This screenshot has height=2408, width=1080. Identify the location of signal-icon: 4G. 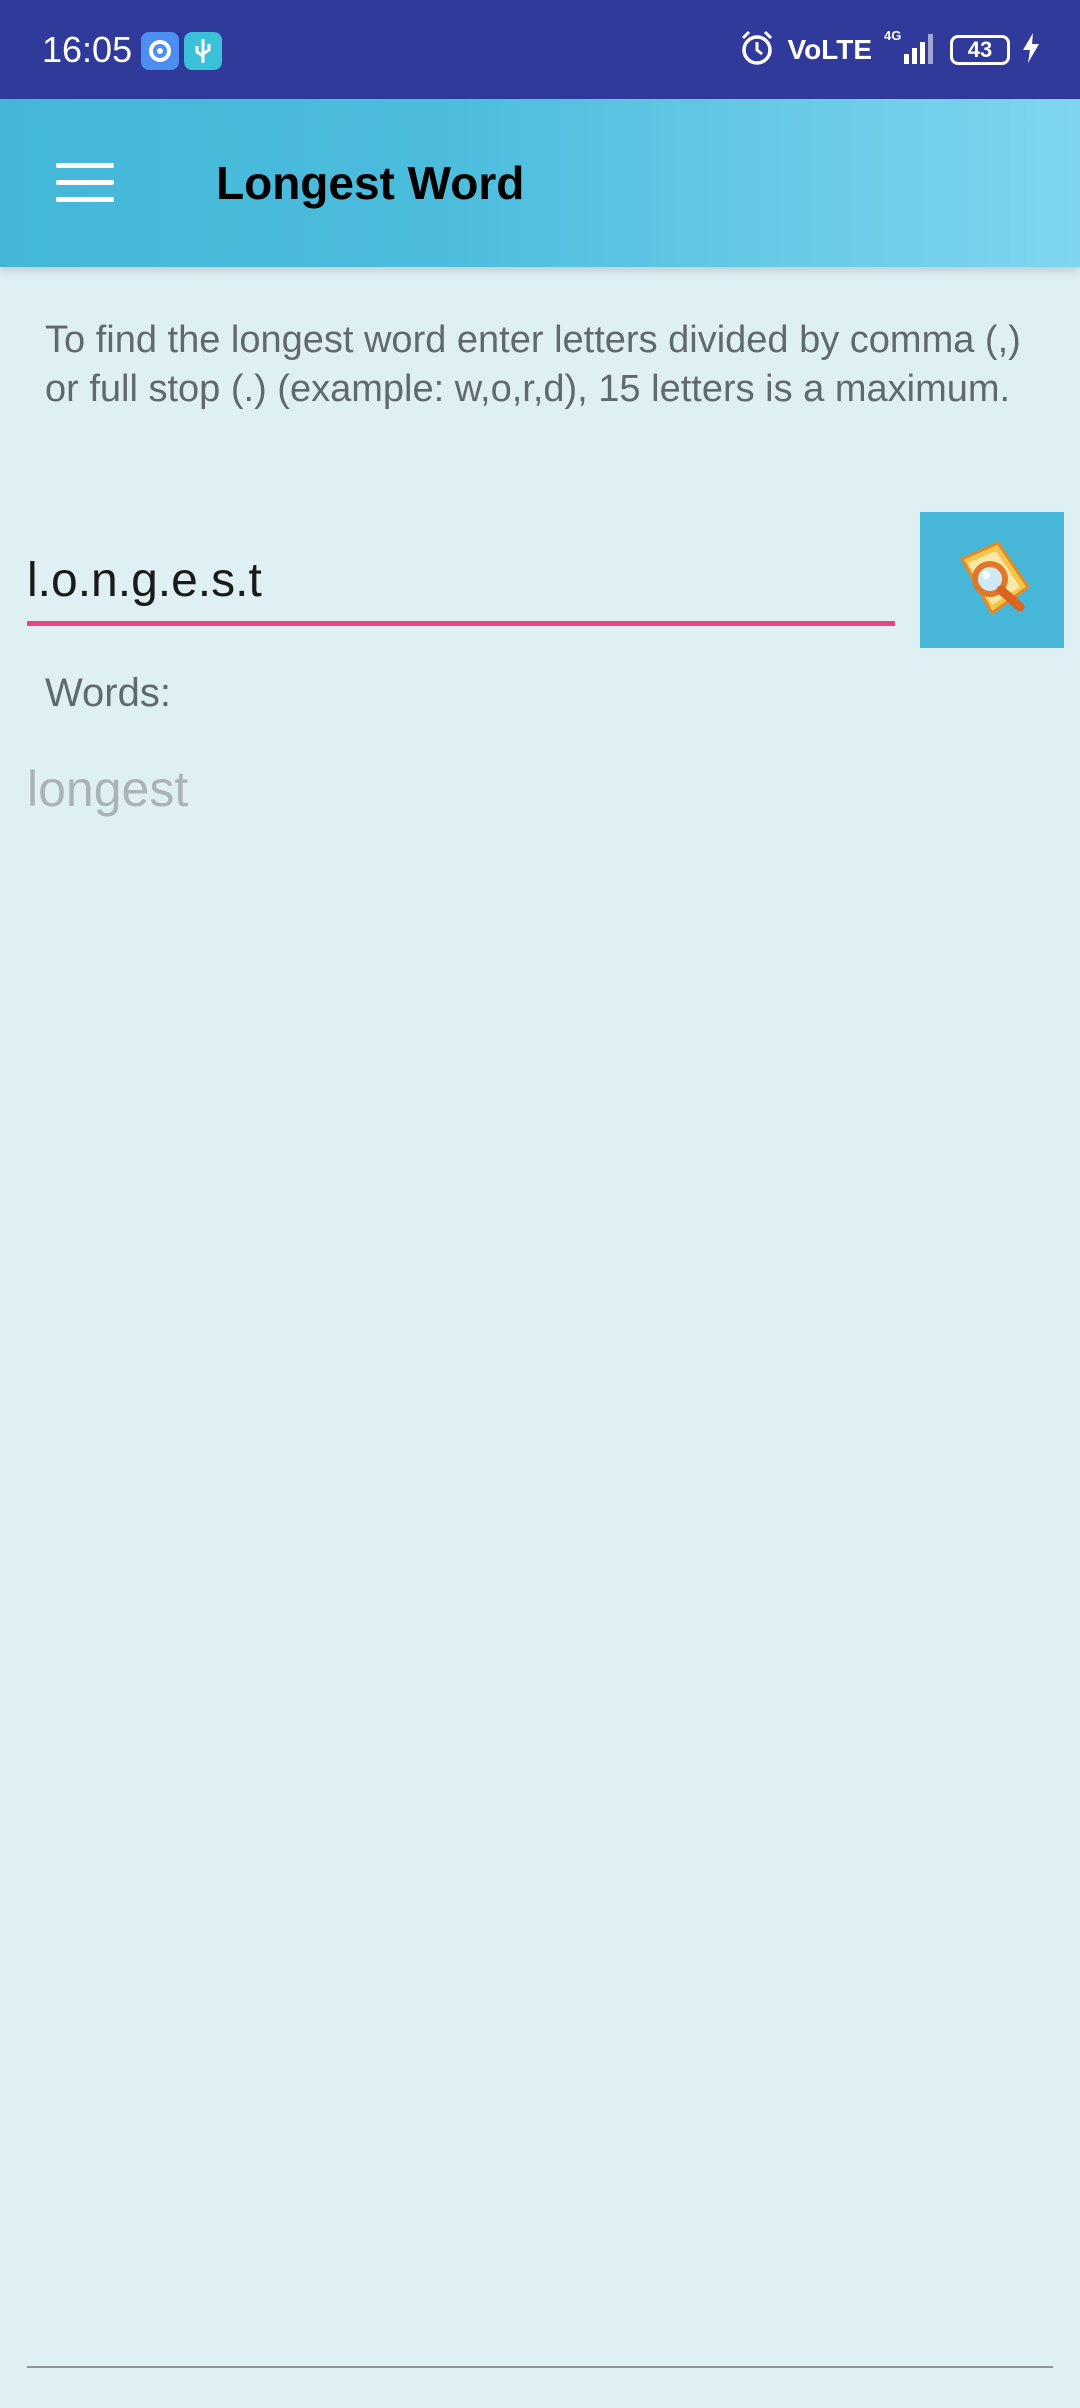
(911, 50).